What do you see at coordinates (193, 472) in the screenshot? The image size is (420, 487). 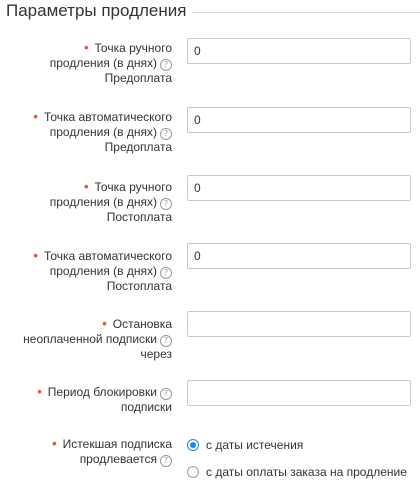 I see `radio-button` at bounding box center [193, 472].